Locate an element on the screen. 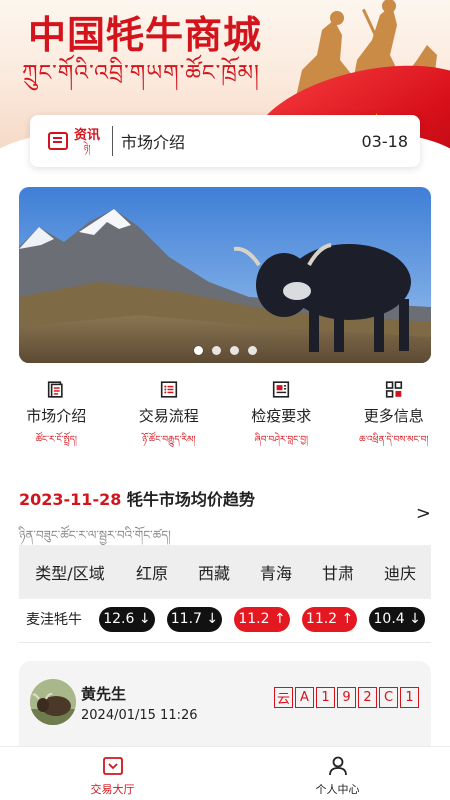 The image size is (450, 800). plate-char: 2 is located at coordinates (367, 697).